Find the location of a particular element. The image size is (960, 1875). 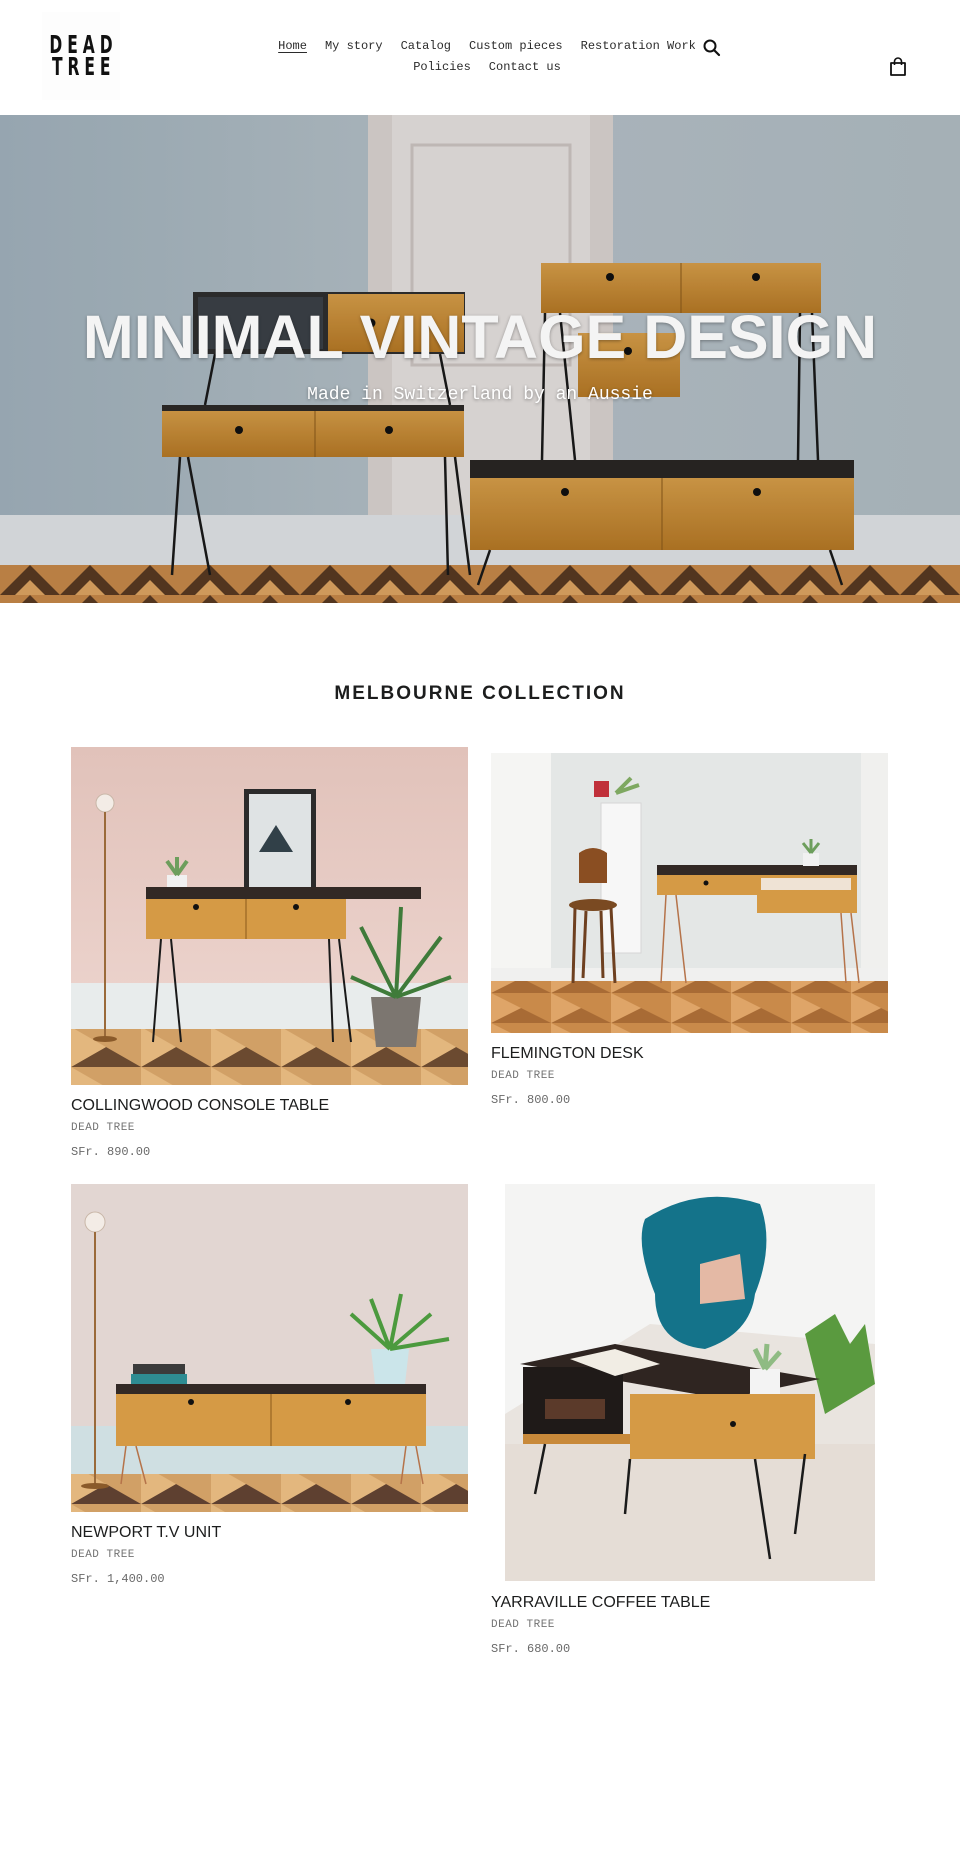

yarraville-coffee-table-image is located at coordinates (690, 1382).